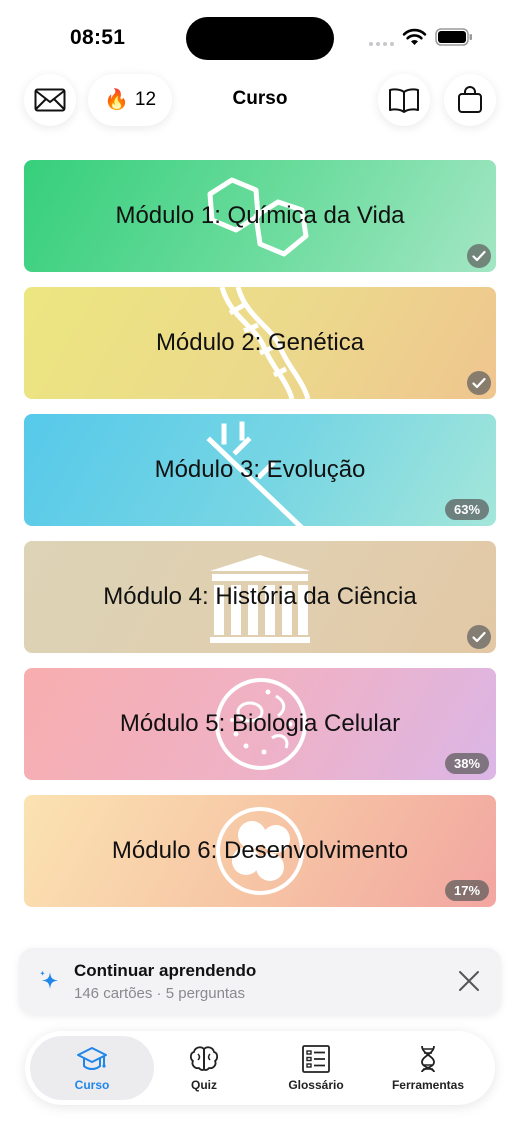 The width and height of the screenshot is (520, 1130). Describe the element at coordinates (467, 890) in the screenshot. I see `progress-badge: 17%` at that location.